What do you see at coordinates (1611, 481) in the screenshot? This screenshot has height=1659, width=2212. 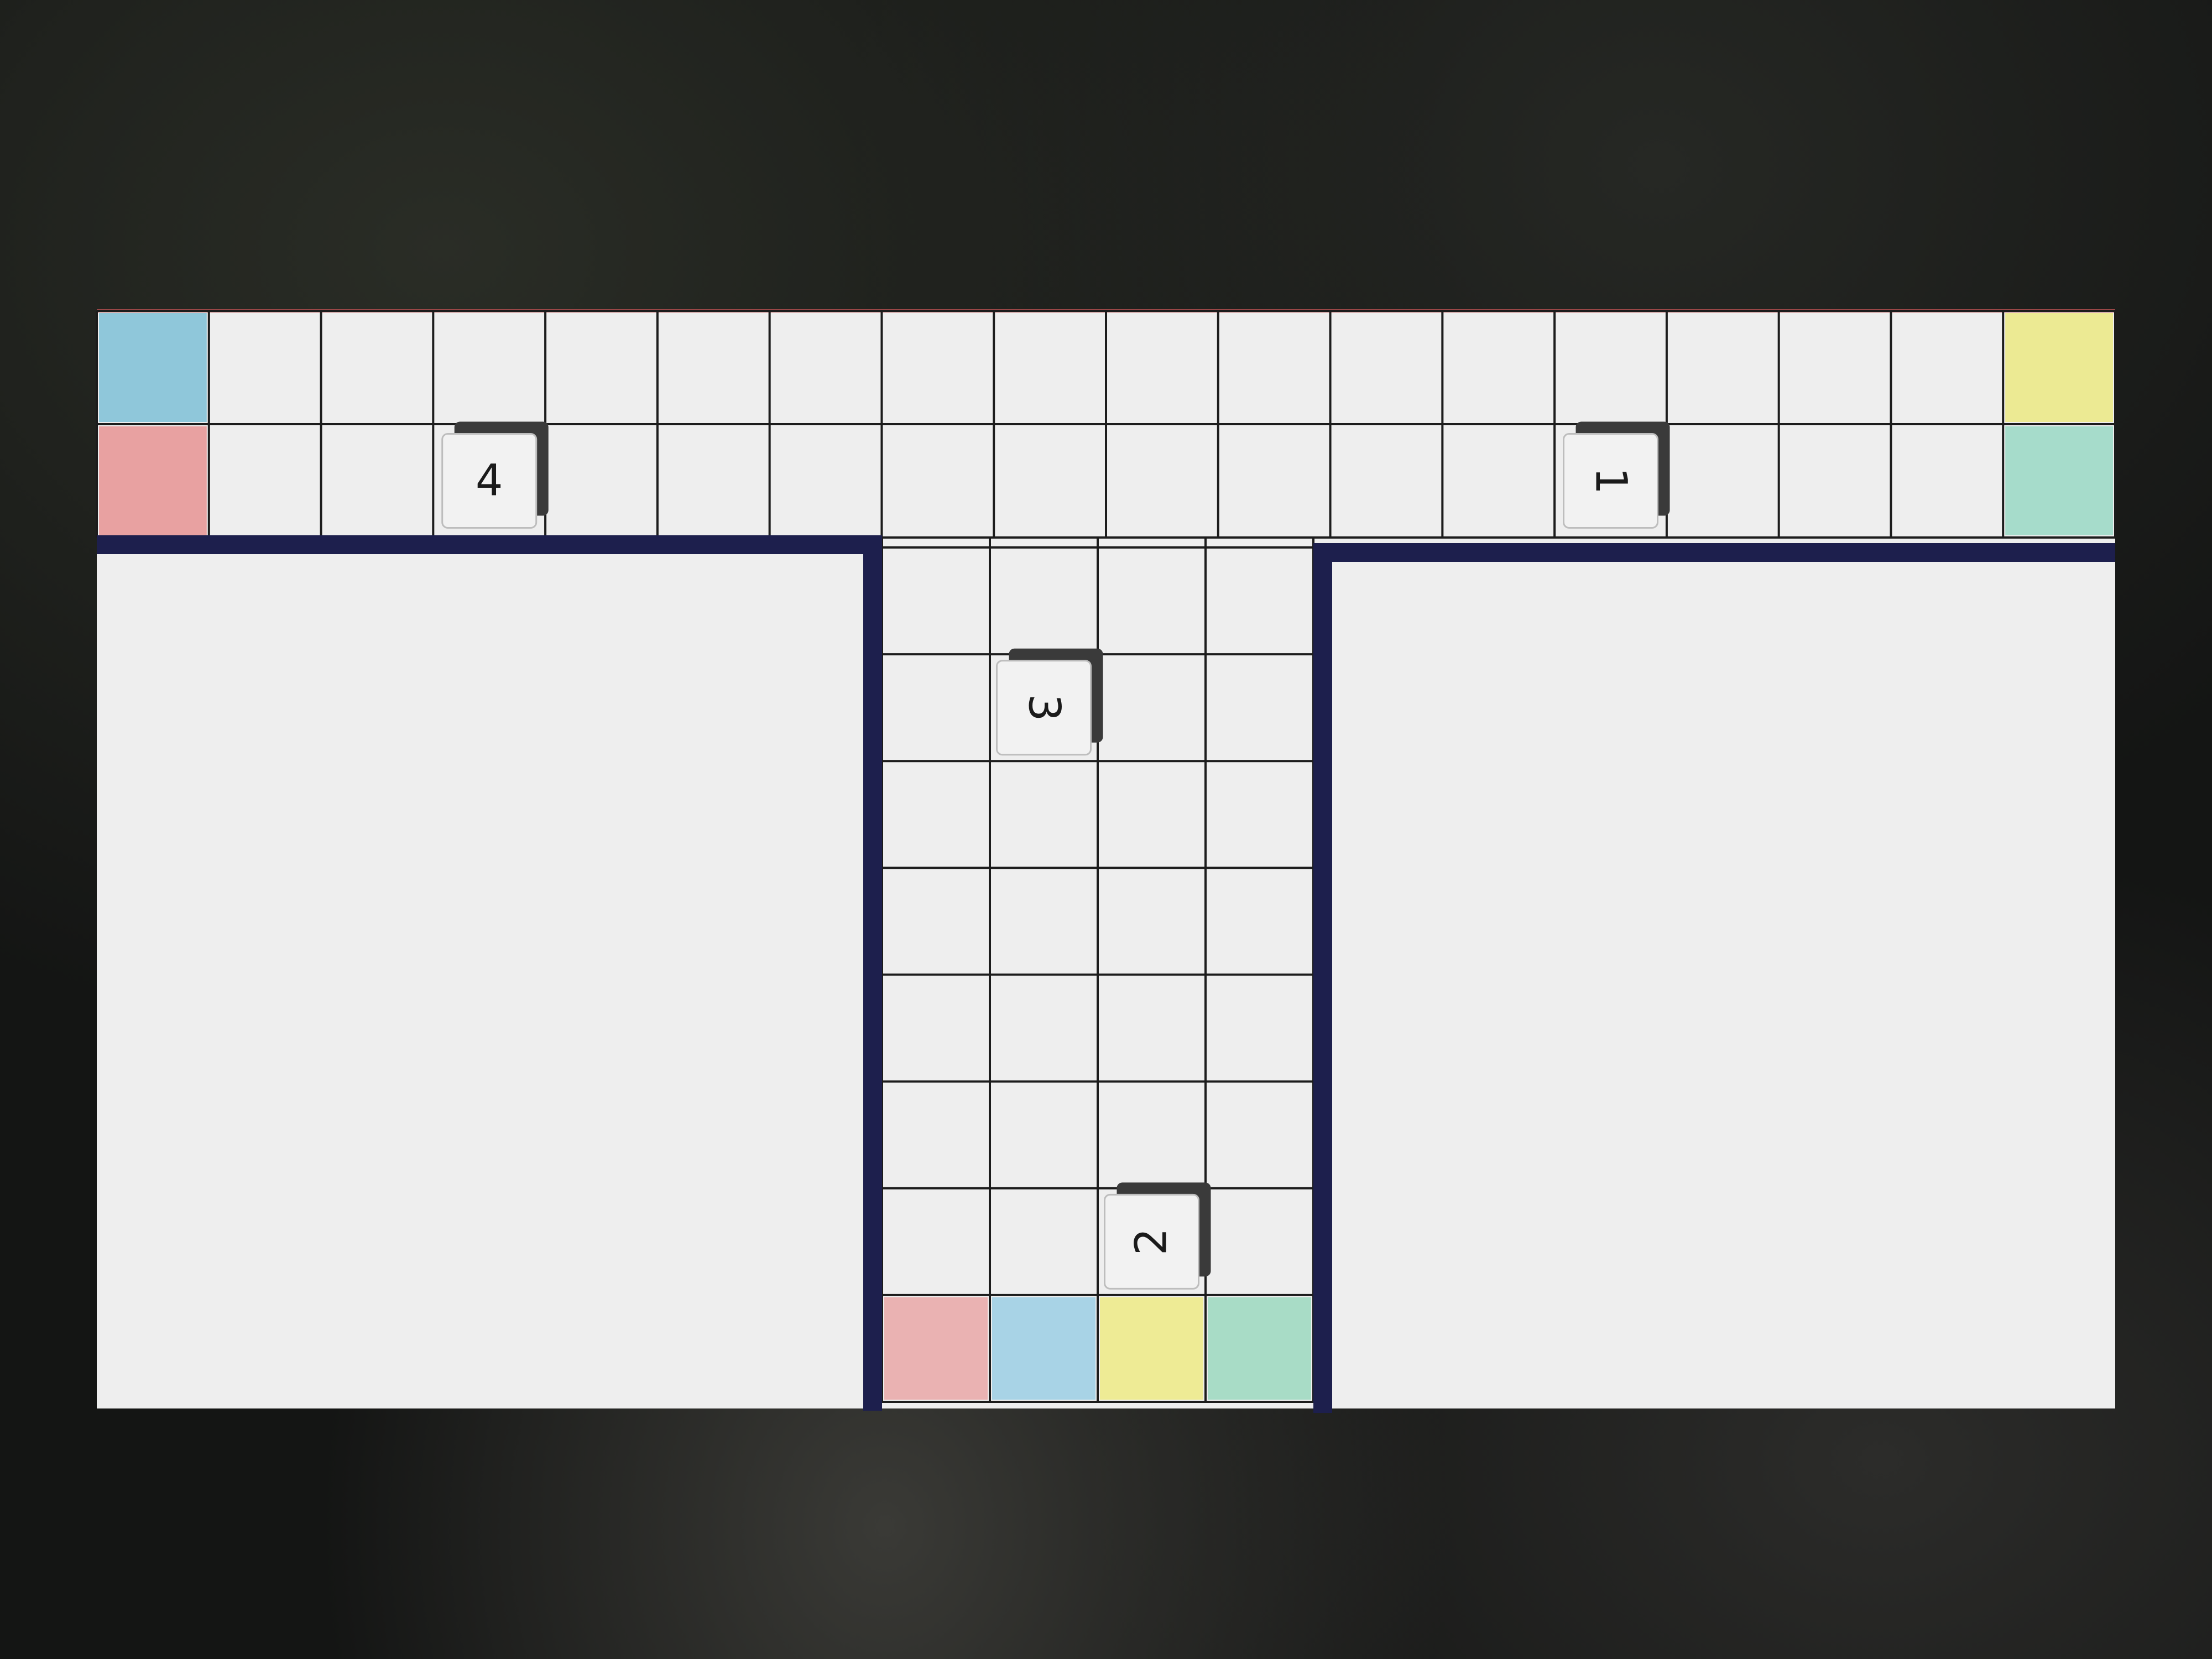 I see `die-label: 1` at bounding box center [1611, 481].